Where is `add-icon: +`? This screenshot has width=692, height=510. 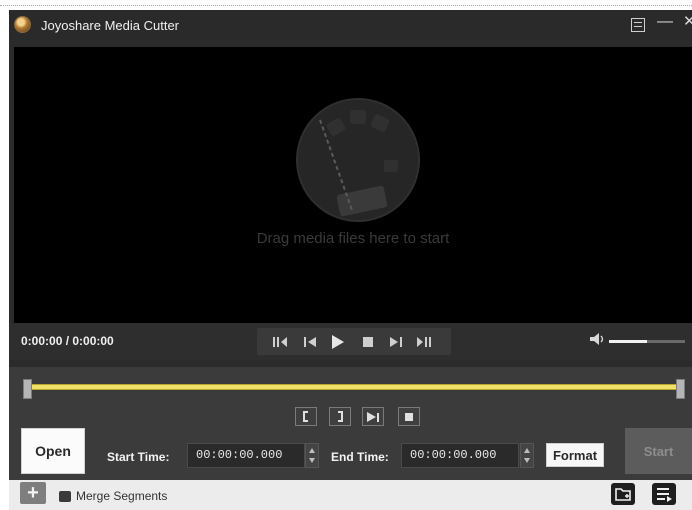 add-icon: + is located at coordinates (33, 493).